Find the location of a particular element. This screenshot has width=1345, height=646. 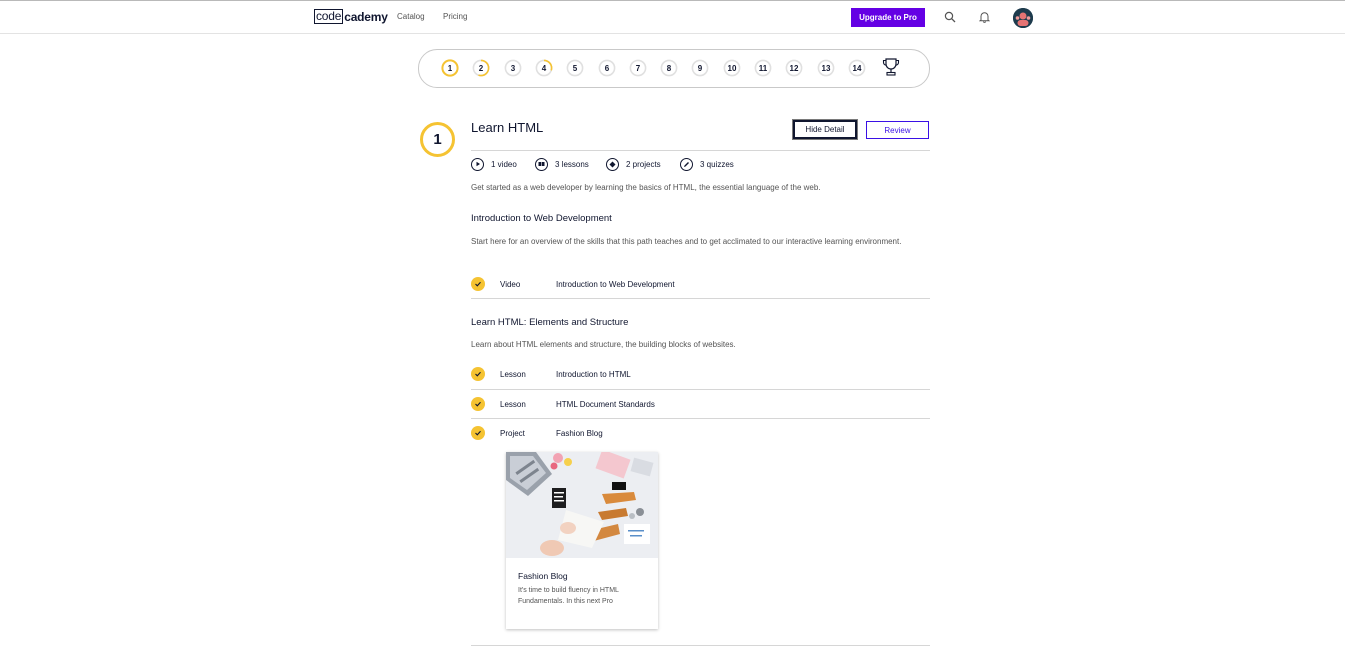

step-label: 1 is located at coordinates (450, 68).